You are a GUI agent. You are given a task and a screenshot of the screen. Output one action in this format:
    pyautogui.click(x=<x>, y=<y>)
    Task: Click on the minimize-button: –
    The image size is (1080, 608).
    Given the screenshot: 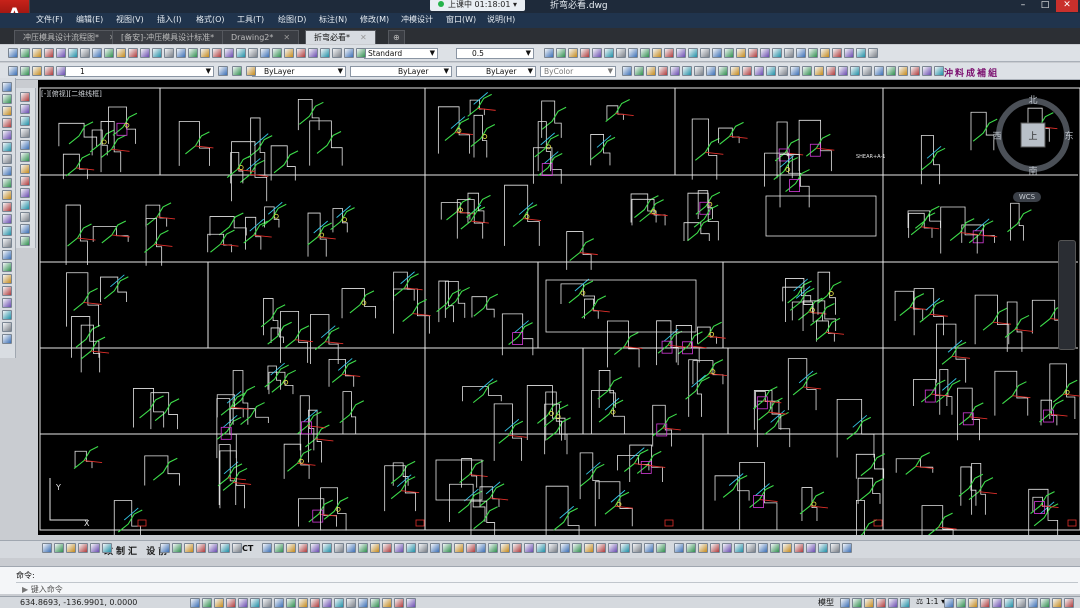 What is the action you would take?
    pyautogui.click(x=1023, y=6)
    